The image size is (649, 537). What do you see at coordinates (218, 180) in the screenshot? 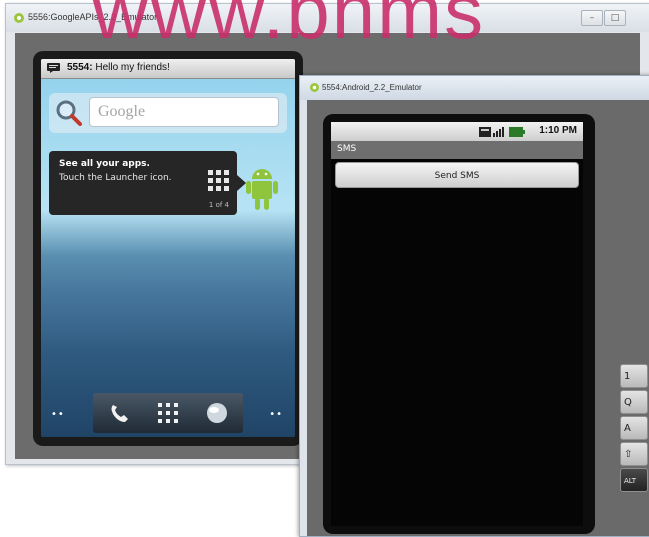
I see `launcher-grid-icon` at bounding box center [218, 180].